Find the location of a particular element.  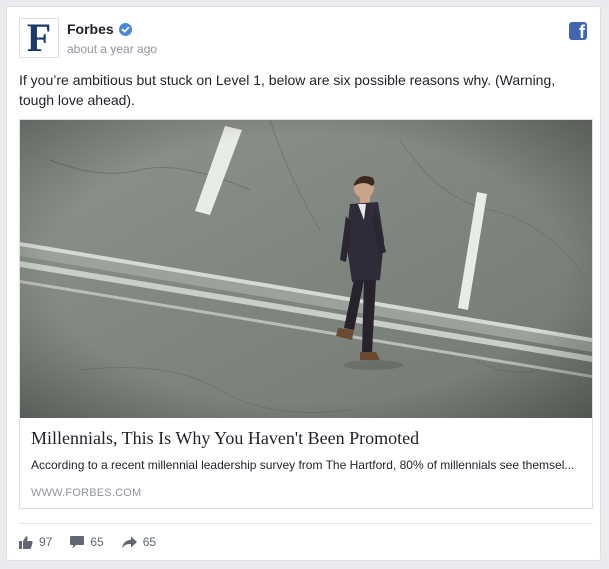

link-domain: WWW.FORBES.COM is located at coordinates (86, 493).